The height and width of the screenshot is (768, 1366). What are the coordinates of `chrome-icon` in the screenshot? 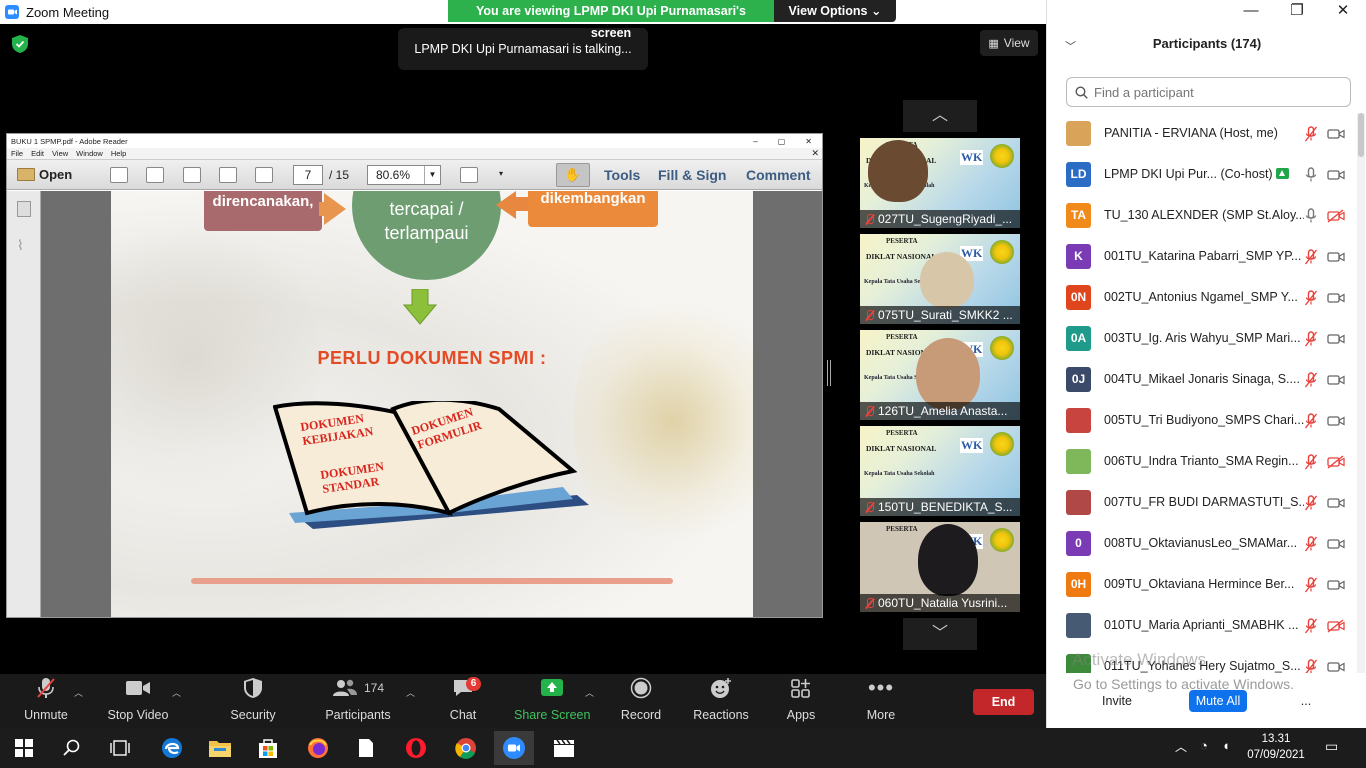 It's located at (466, 748).